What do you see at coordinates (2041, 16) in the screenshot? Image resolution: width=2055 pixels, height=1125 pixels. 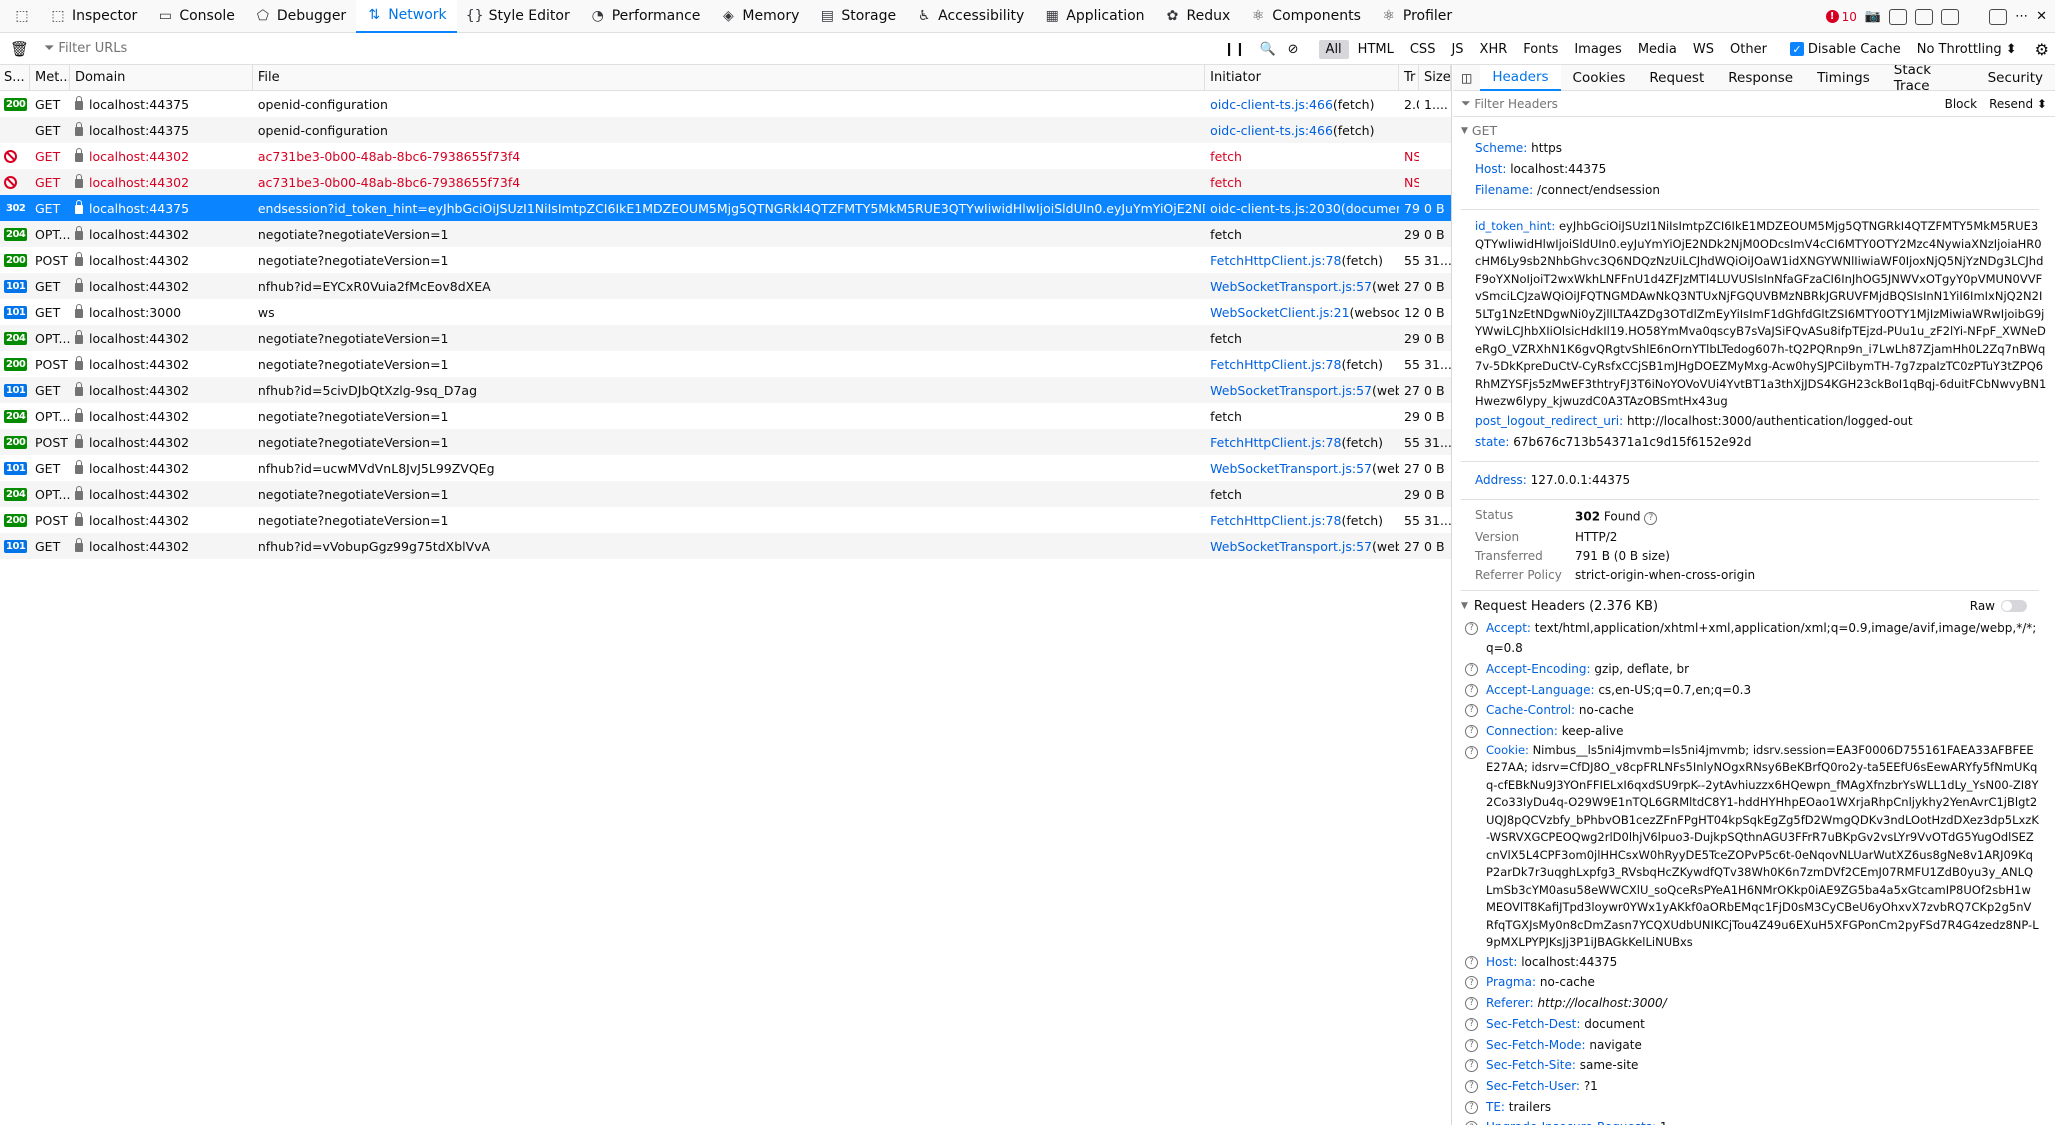 I see `close-icon: ✕` at bounding box center [2041, 16].